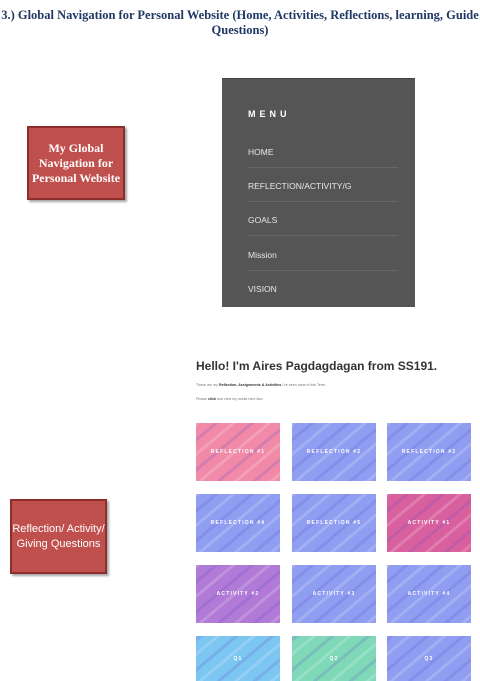  What do you see at coordinates (230, 399) in the screenshot?
I see `click-line: Please click and view my works here fam.` at bounding box center [230, 399].